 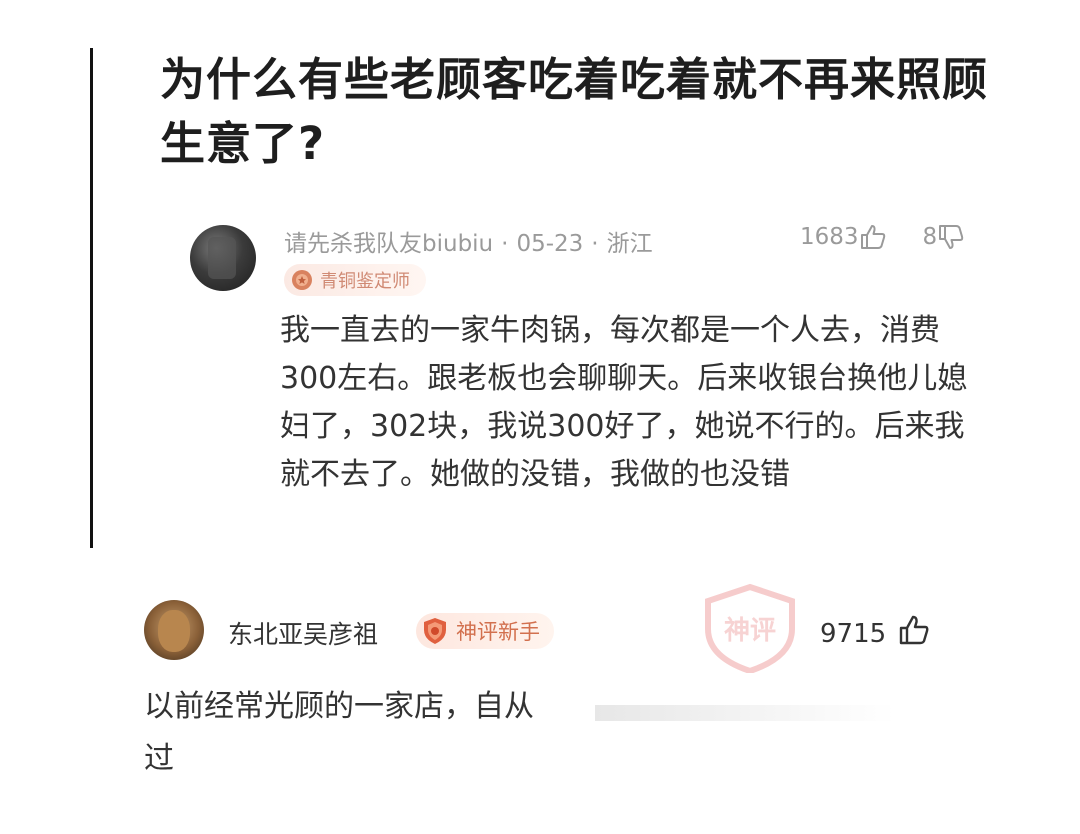 What do you see at coordinates (498, 632) in the screenshot?
I see `badge-label: 神评新手` at bounding box center [498, 632].